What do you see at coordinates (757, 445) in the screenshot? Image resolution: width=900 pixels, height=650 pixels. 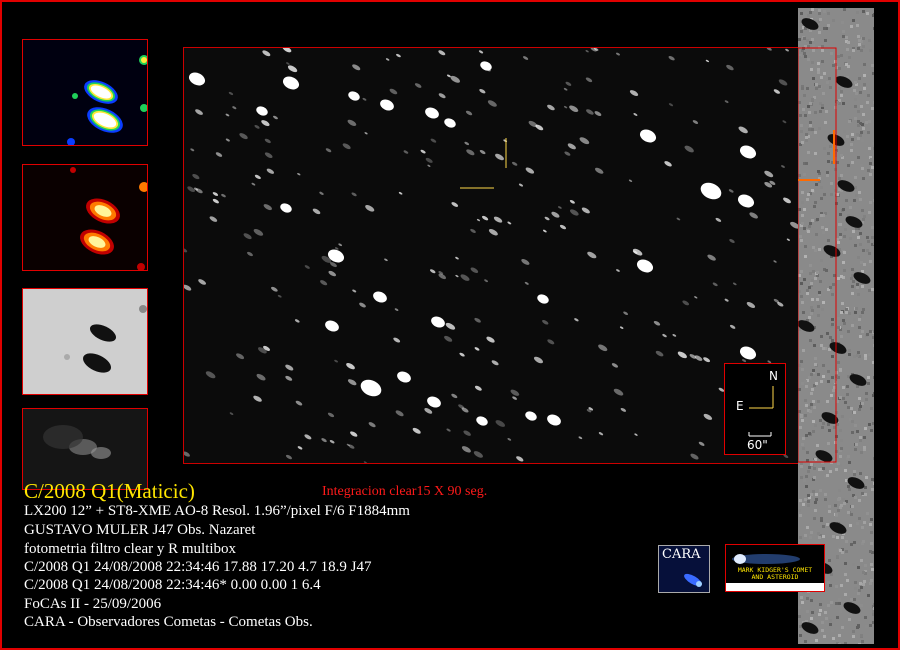 I see `compass-scale-label: 60"` at bounding box center [757, 445].